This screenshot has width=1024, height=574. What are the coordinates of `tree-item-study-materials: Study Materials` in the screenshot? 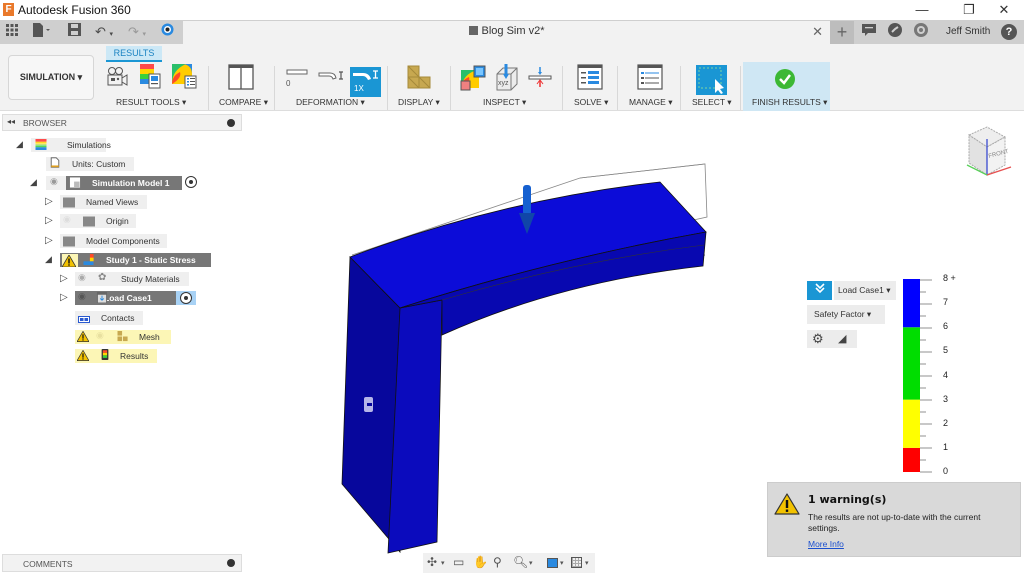 It's located at (132, 279).